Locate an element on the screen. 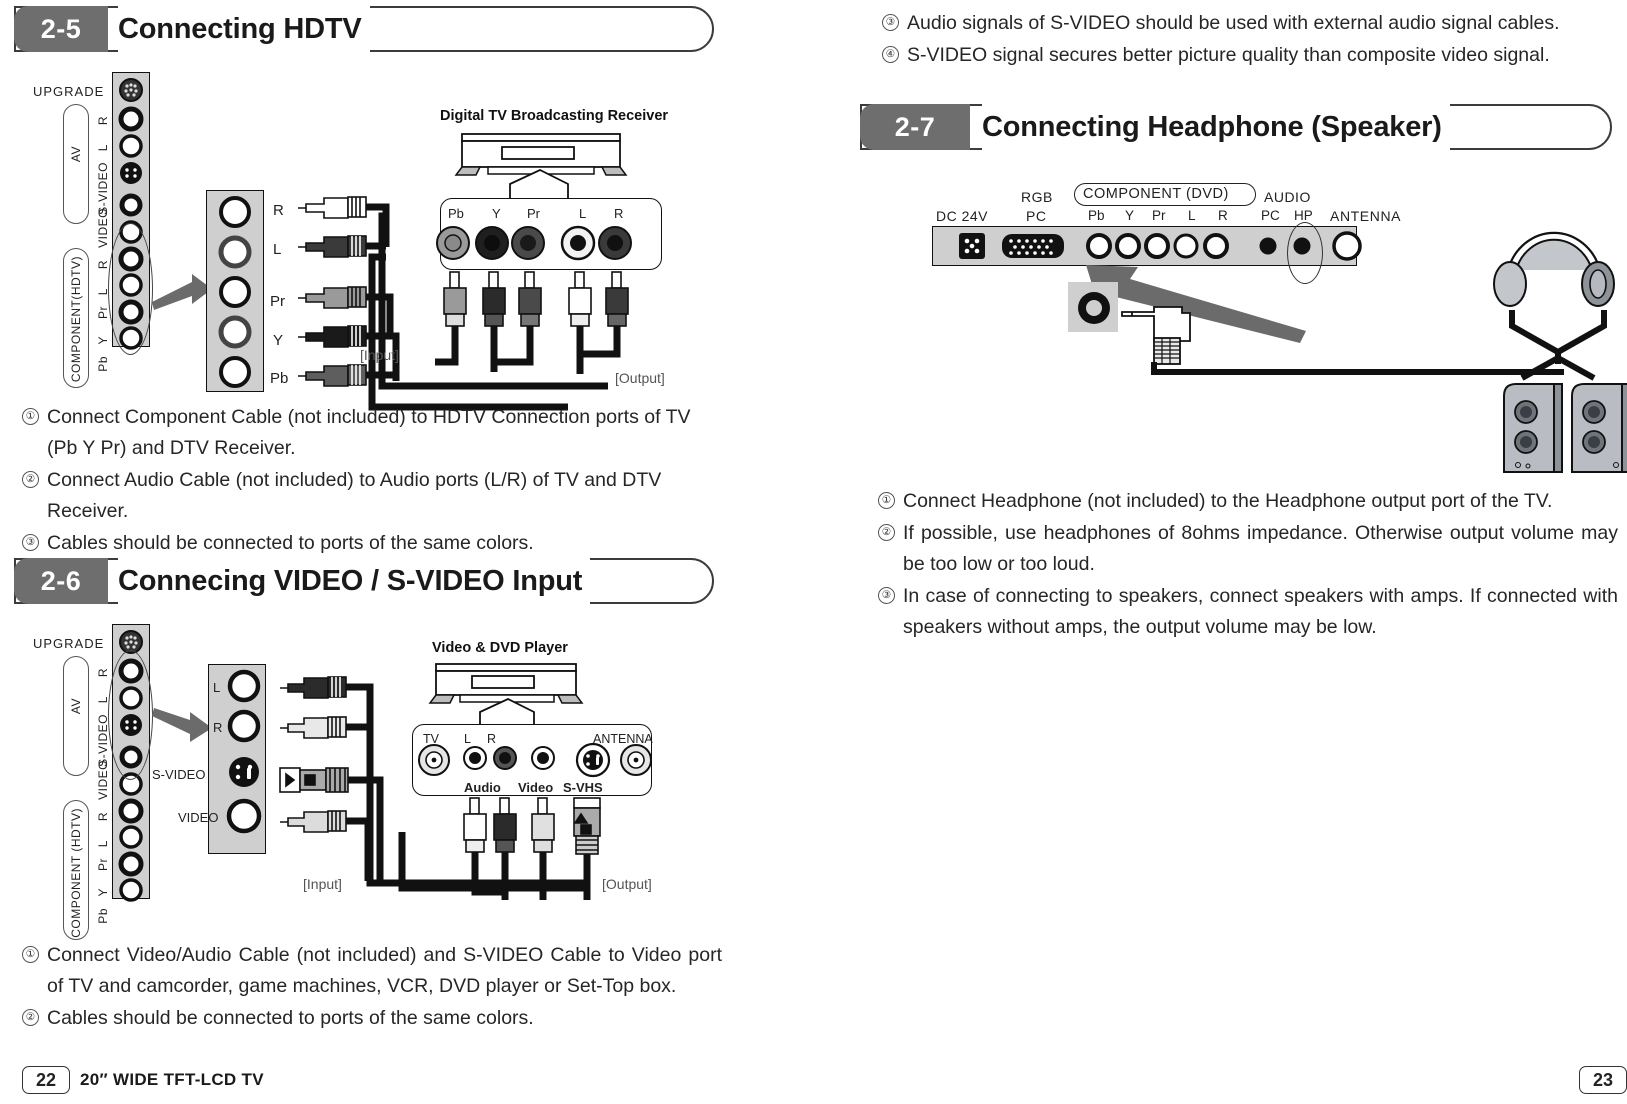  receiver-port-label-r: R is located at coordinates (619, 213).